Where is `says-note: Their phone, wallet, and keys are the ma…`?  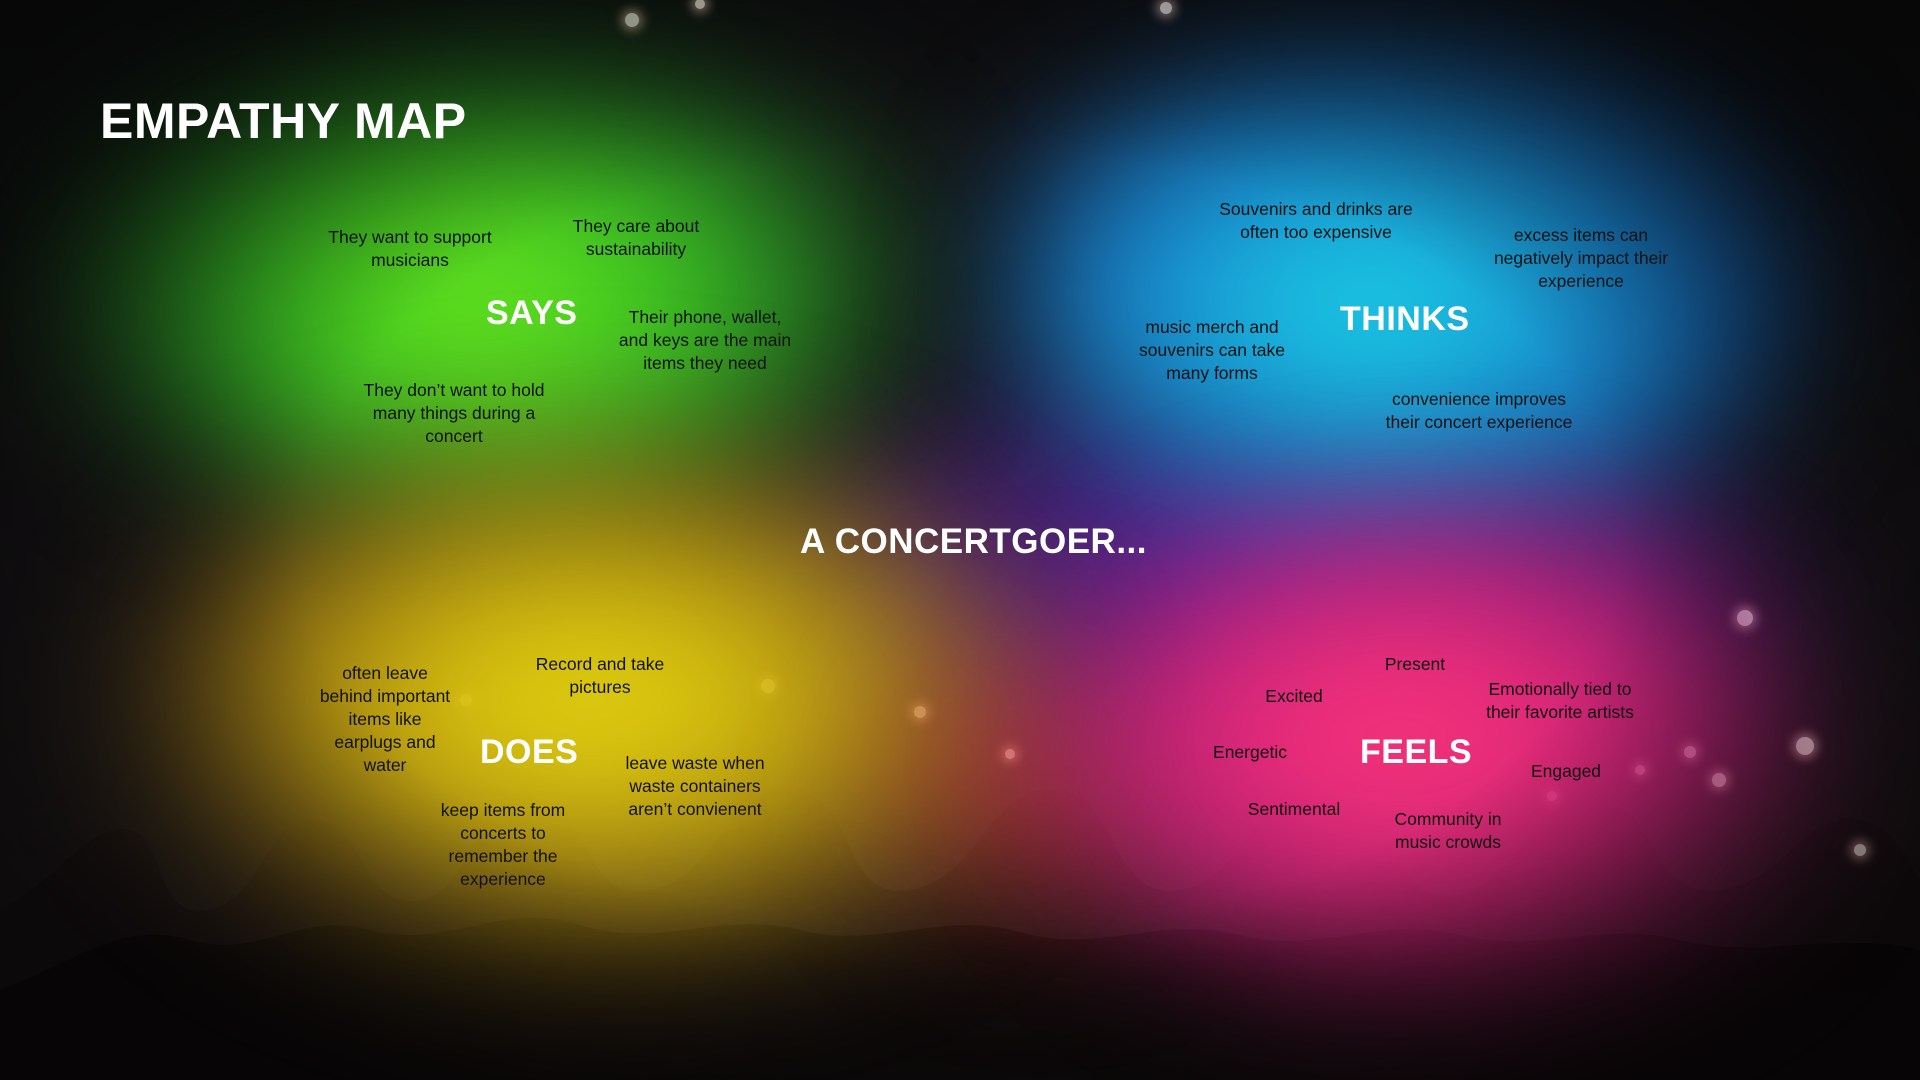
says-note: Their phone, wallet, and keys are the ma… is located at coordinates (705, 340).